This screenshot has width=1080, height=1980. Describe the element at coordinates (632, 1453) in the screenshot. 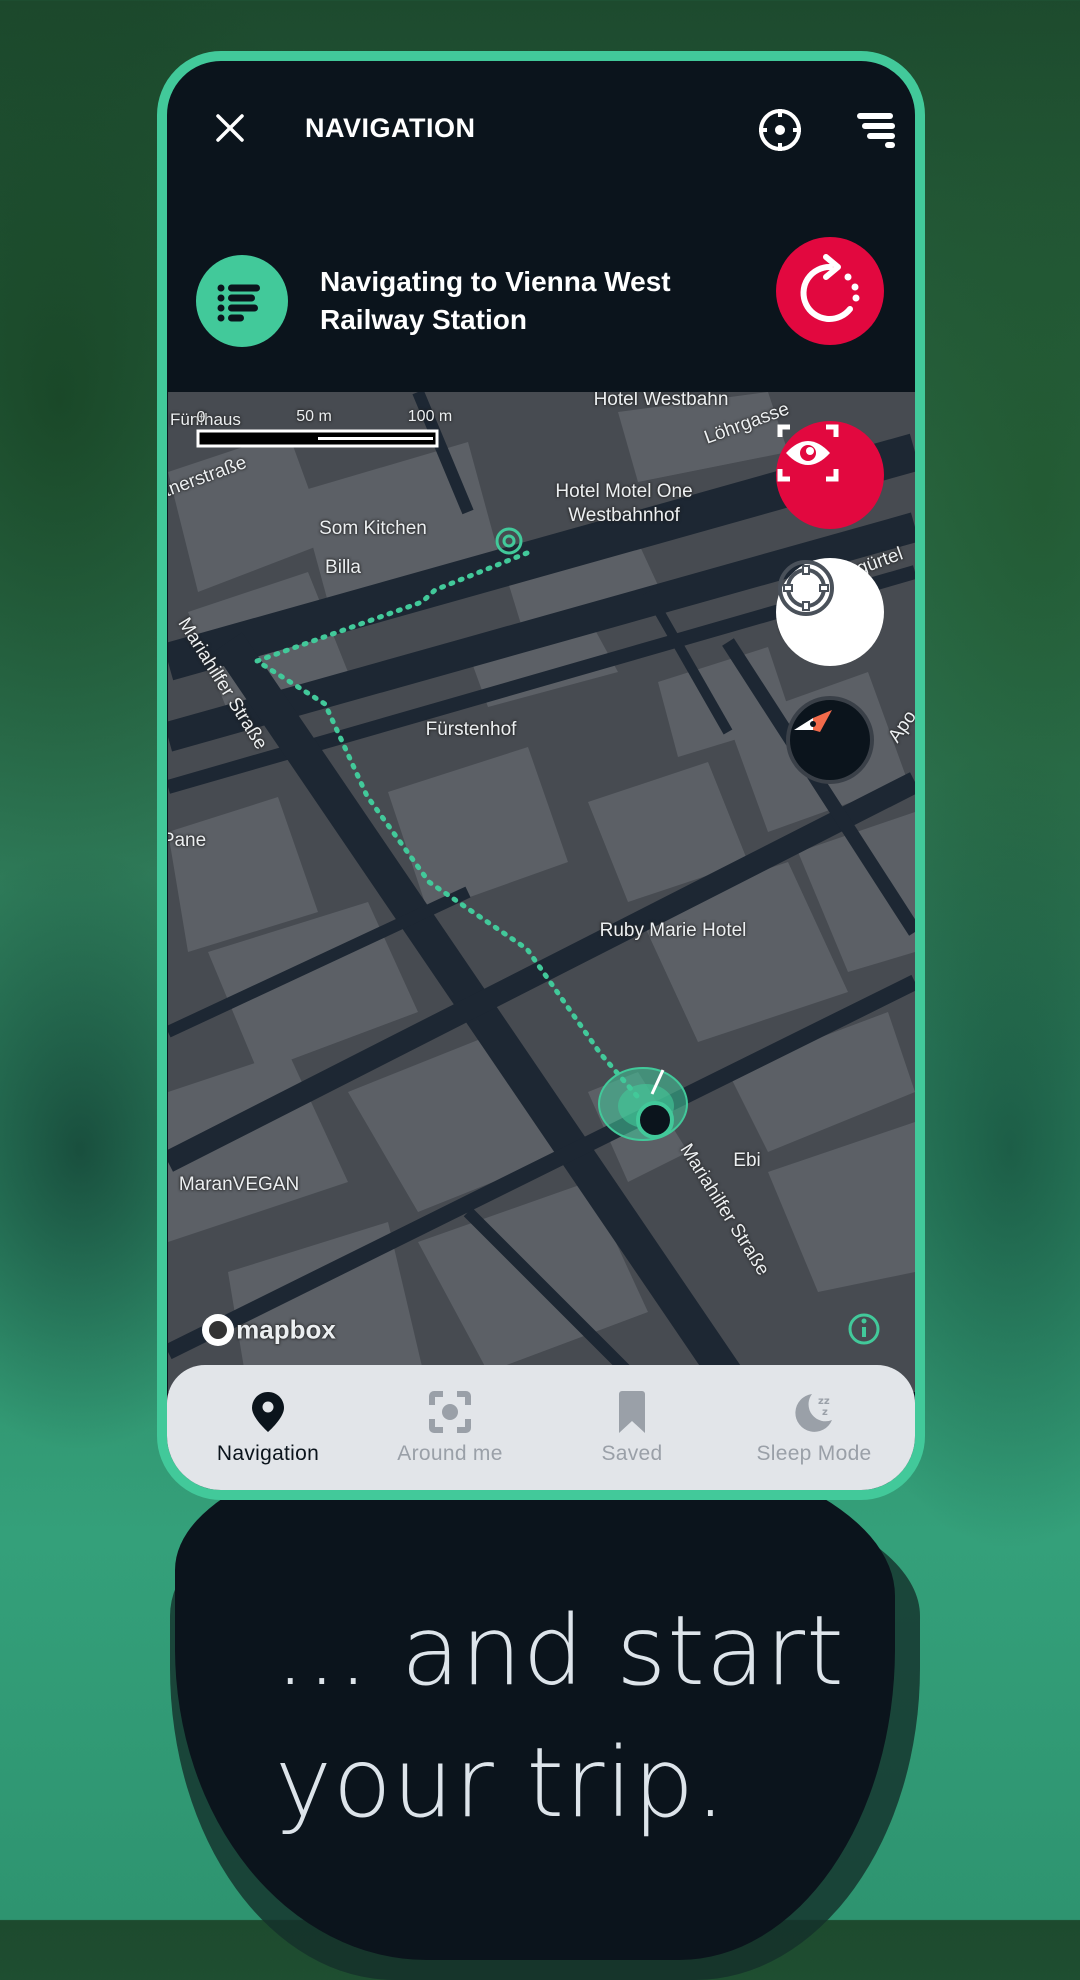

I see `tab-label: Saved` at that location.